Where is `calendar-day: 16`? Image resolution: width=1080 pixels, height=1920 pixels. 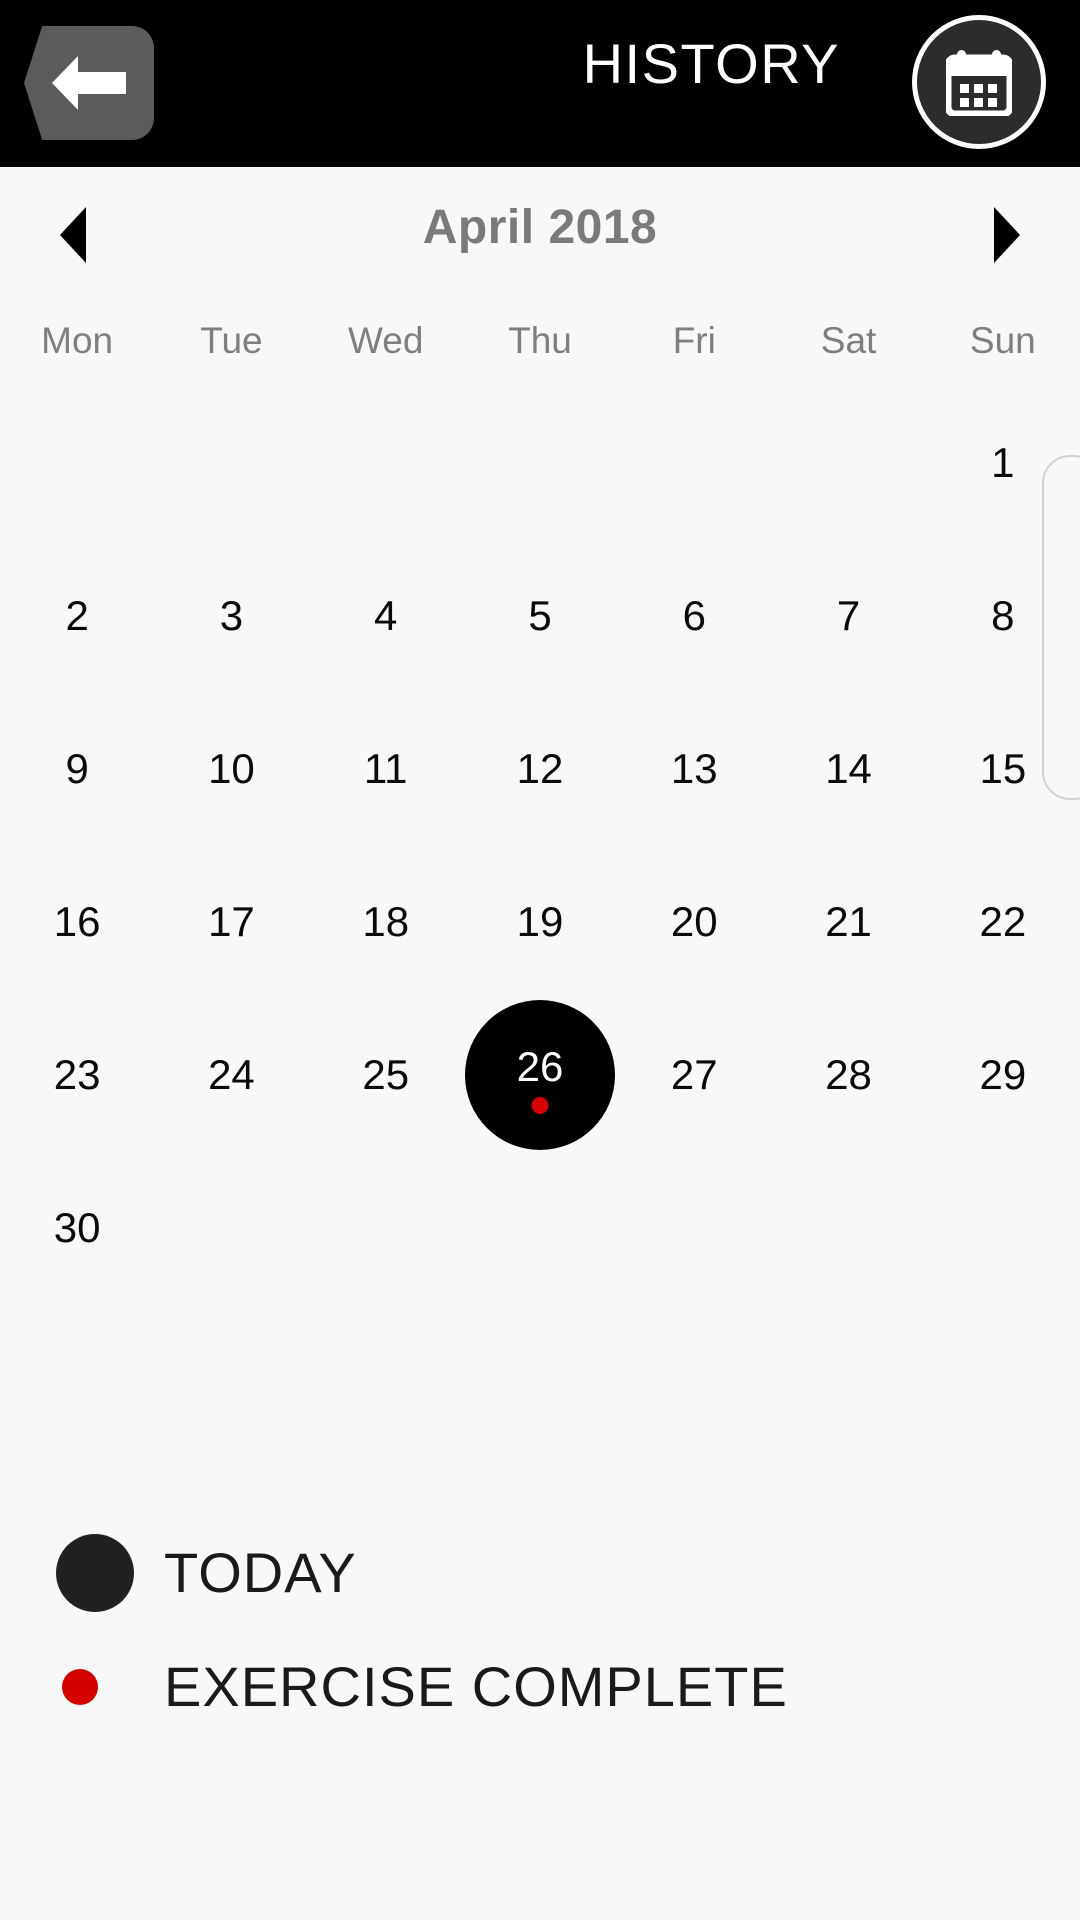 calendar-day: 16 is located at coordinates (77, 921).